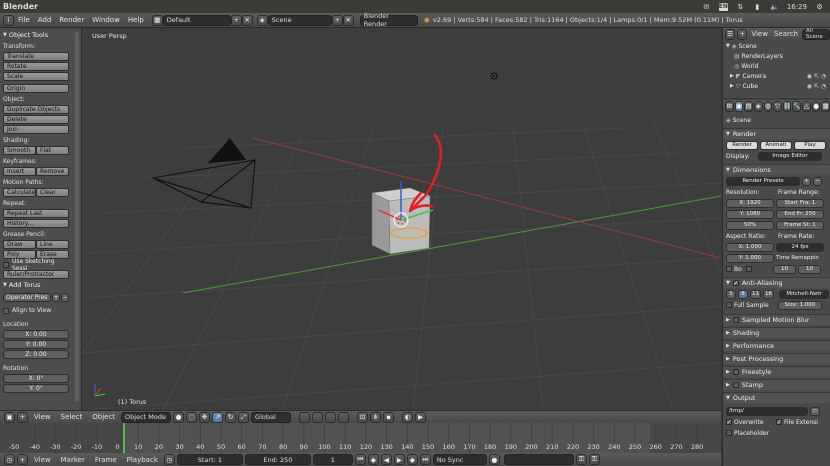  What do you see at coordinates (19, 244) in the screenshot?
I see `draw-button: Draw` at bounding box center [19, 244].